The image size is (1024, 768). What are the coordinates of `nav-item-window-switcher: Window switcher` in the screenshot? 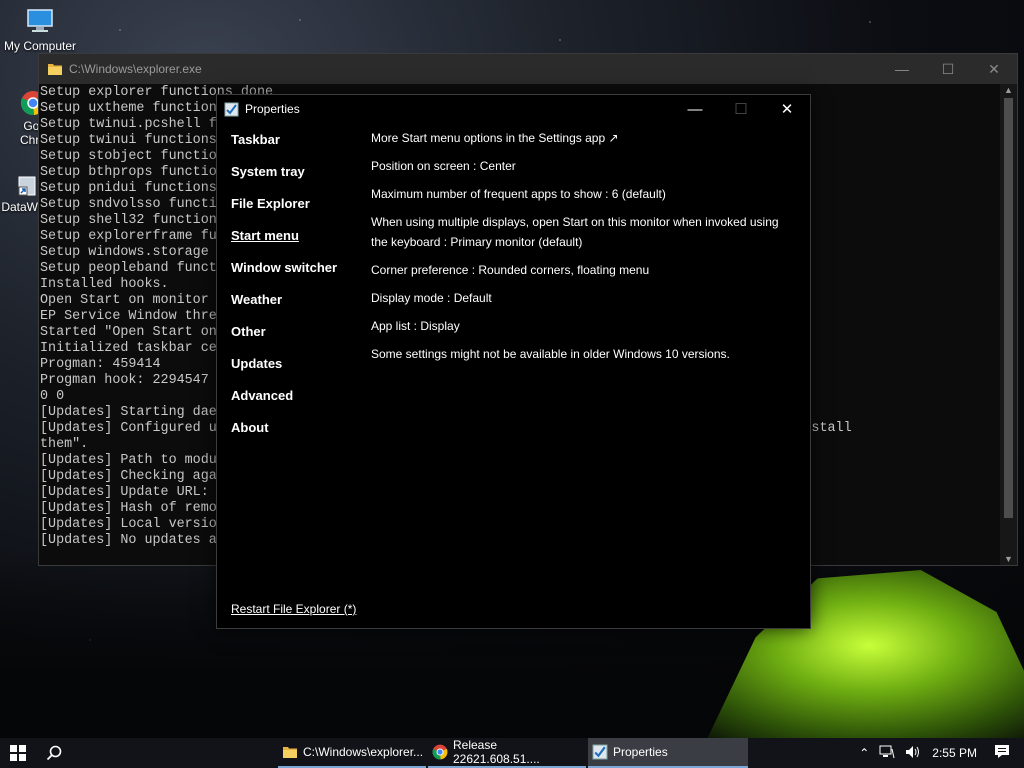 It's located at (284, 275).